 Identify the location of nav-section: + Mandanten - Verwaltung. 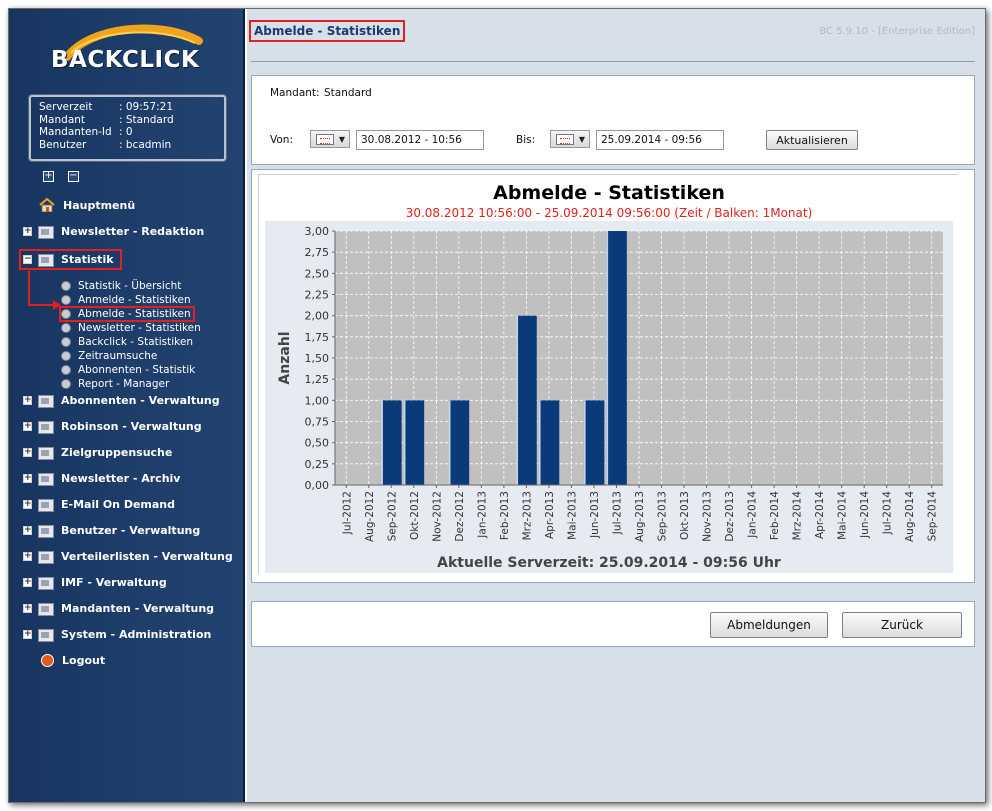
(119, 609).